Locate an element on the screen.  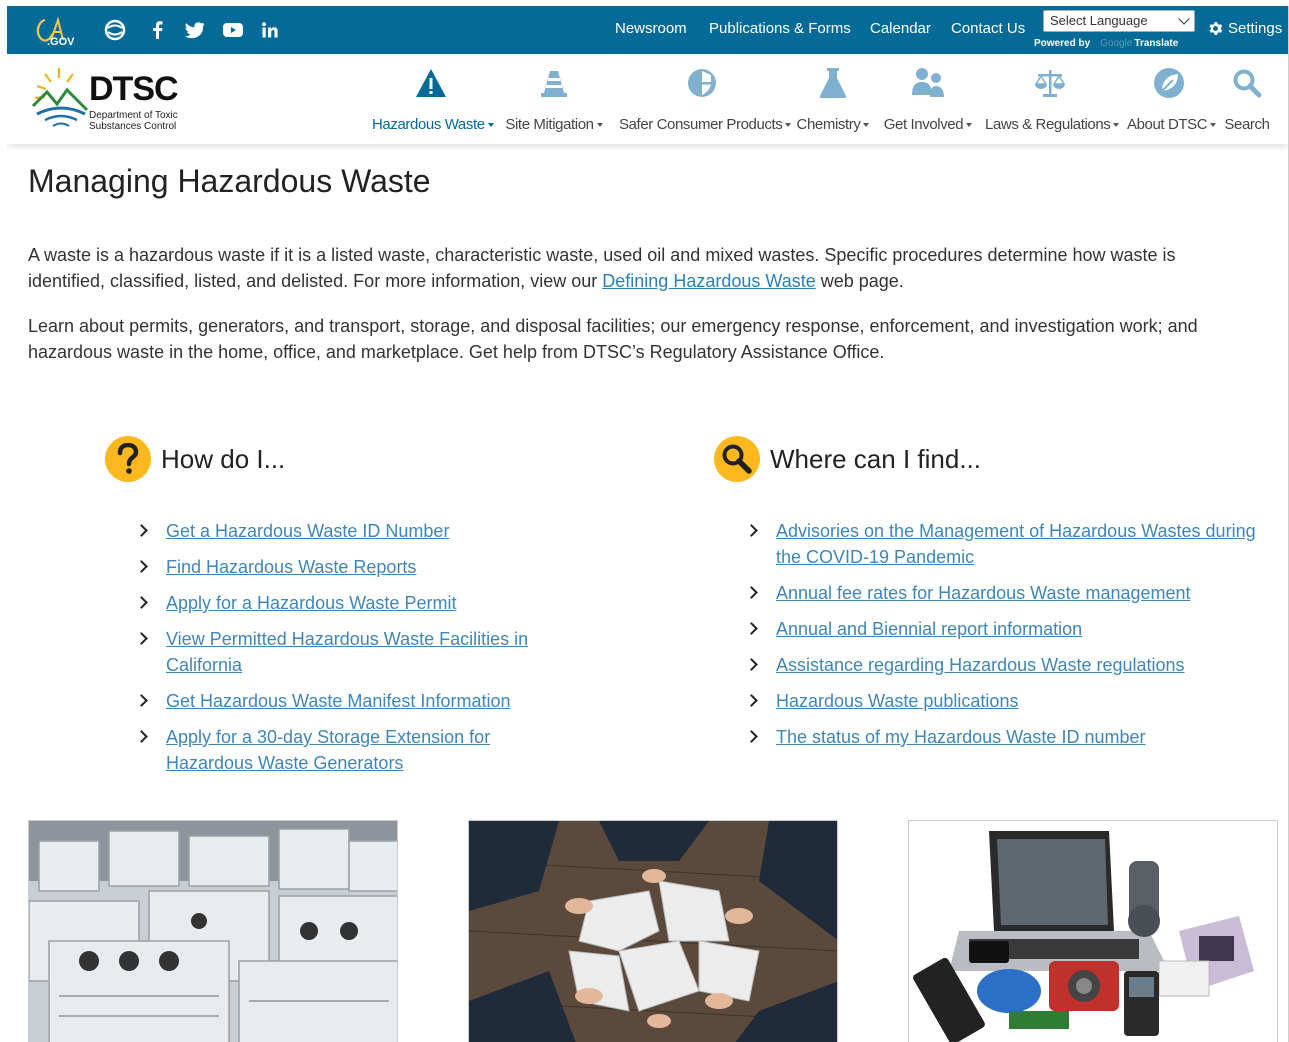
magnifier-icon is located at coordinates (737, 459).